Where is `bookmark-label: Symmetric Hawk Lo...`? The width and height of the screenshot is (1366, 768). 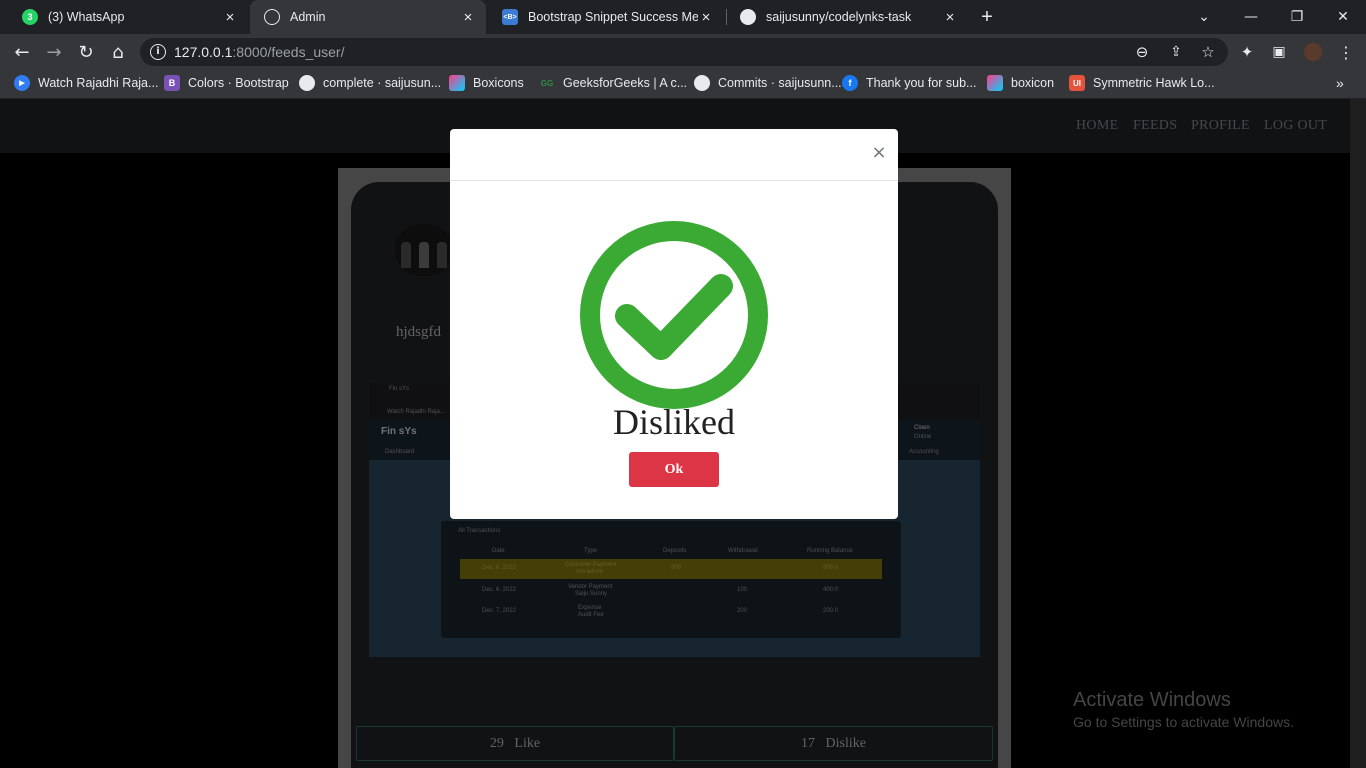 bookmark-label: Symmetric Hawk Lo... is located at coordinates (1154, 83).